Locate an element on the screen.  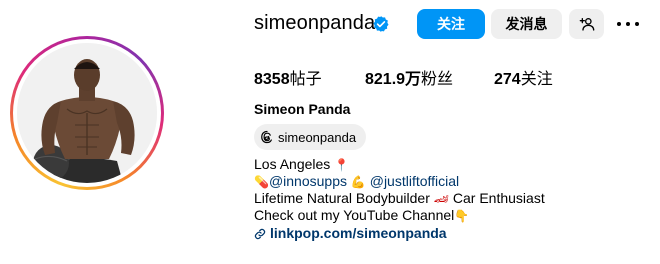
muscle-emoji: 💪 is located at coordinates (358, 182).